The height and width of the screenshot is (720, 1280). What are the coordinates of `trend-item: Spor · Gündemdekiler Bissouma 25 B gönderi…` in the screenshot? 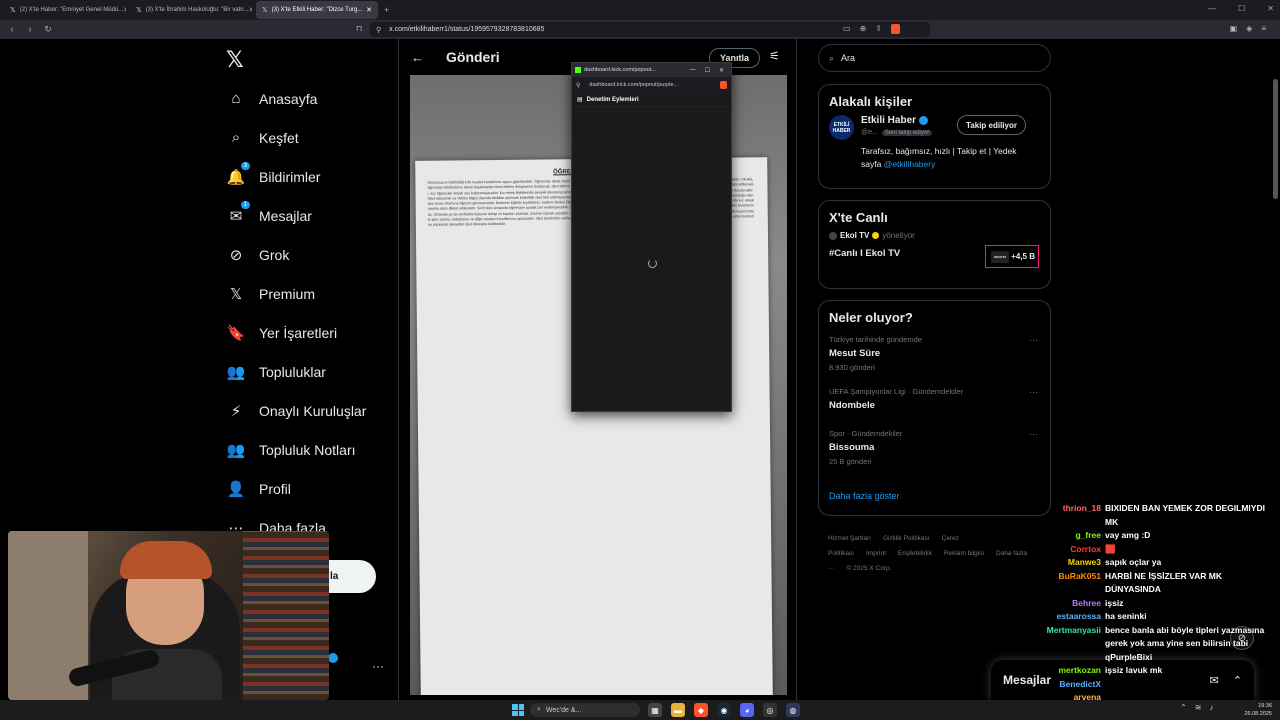 It's located at (934, 455).